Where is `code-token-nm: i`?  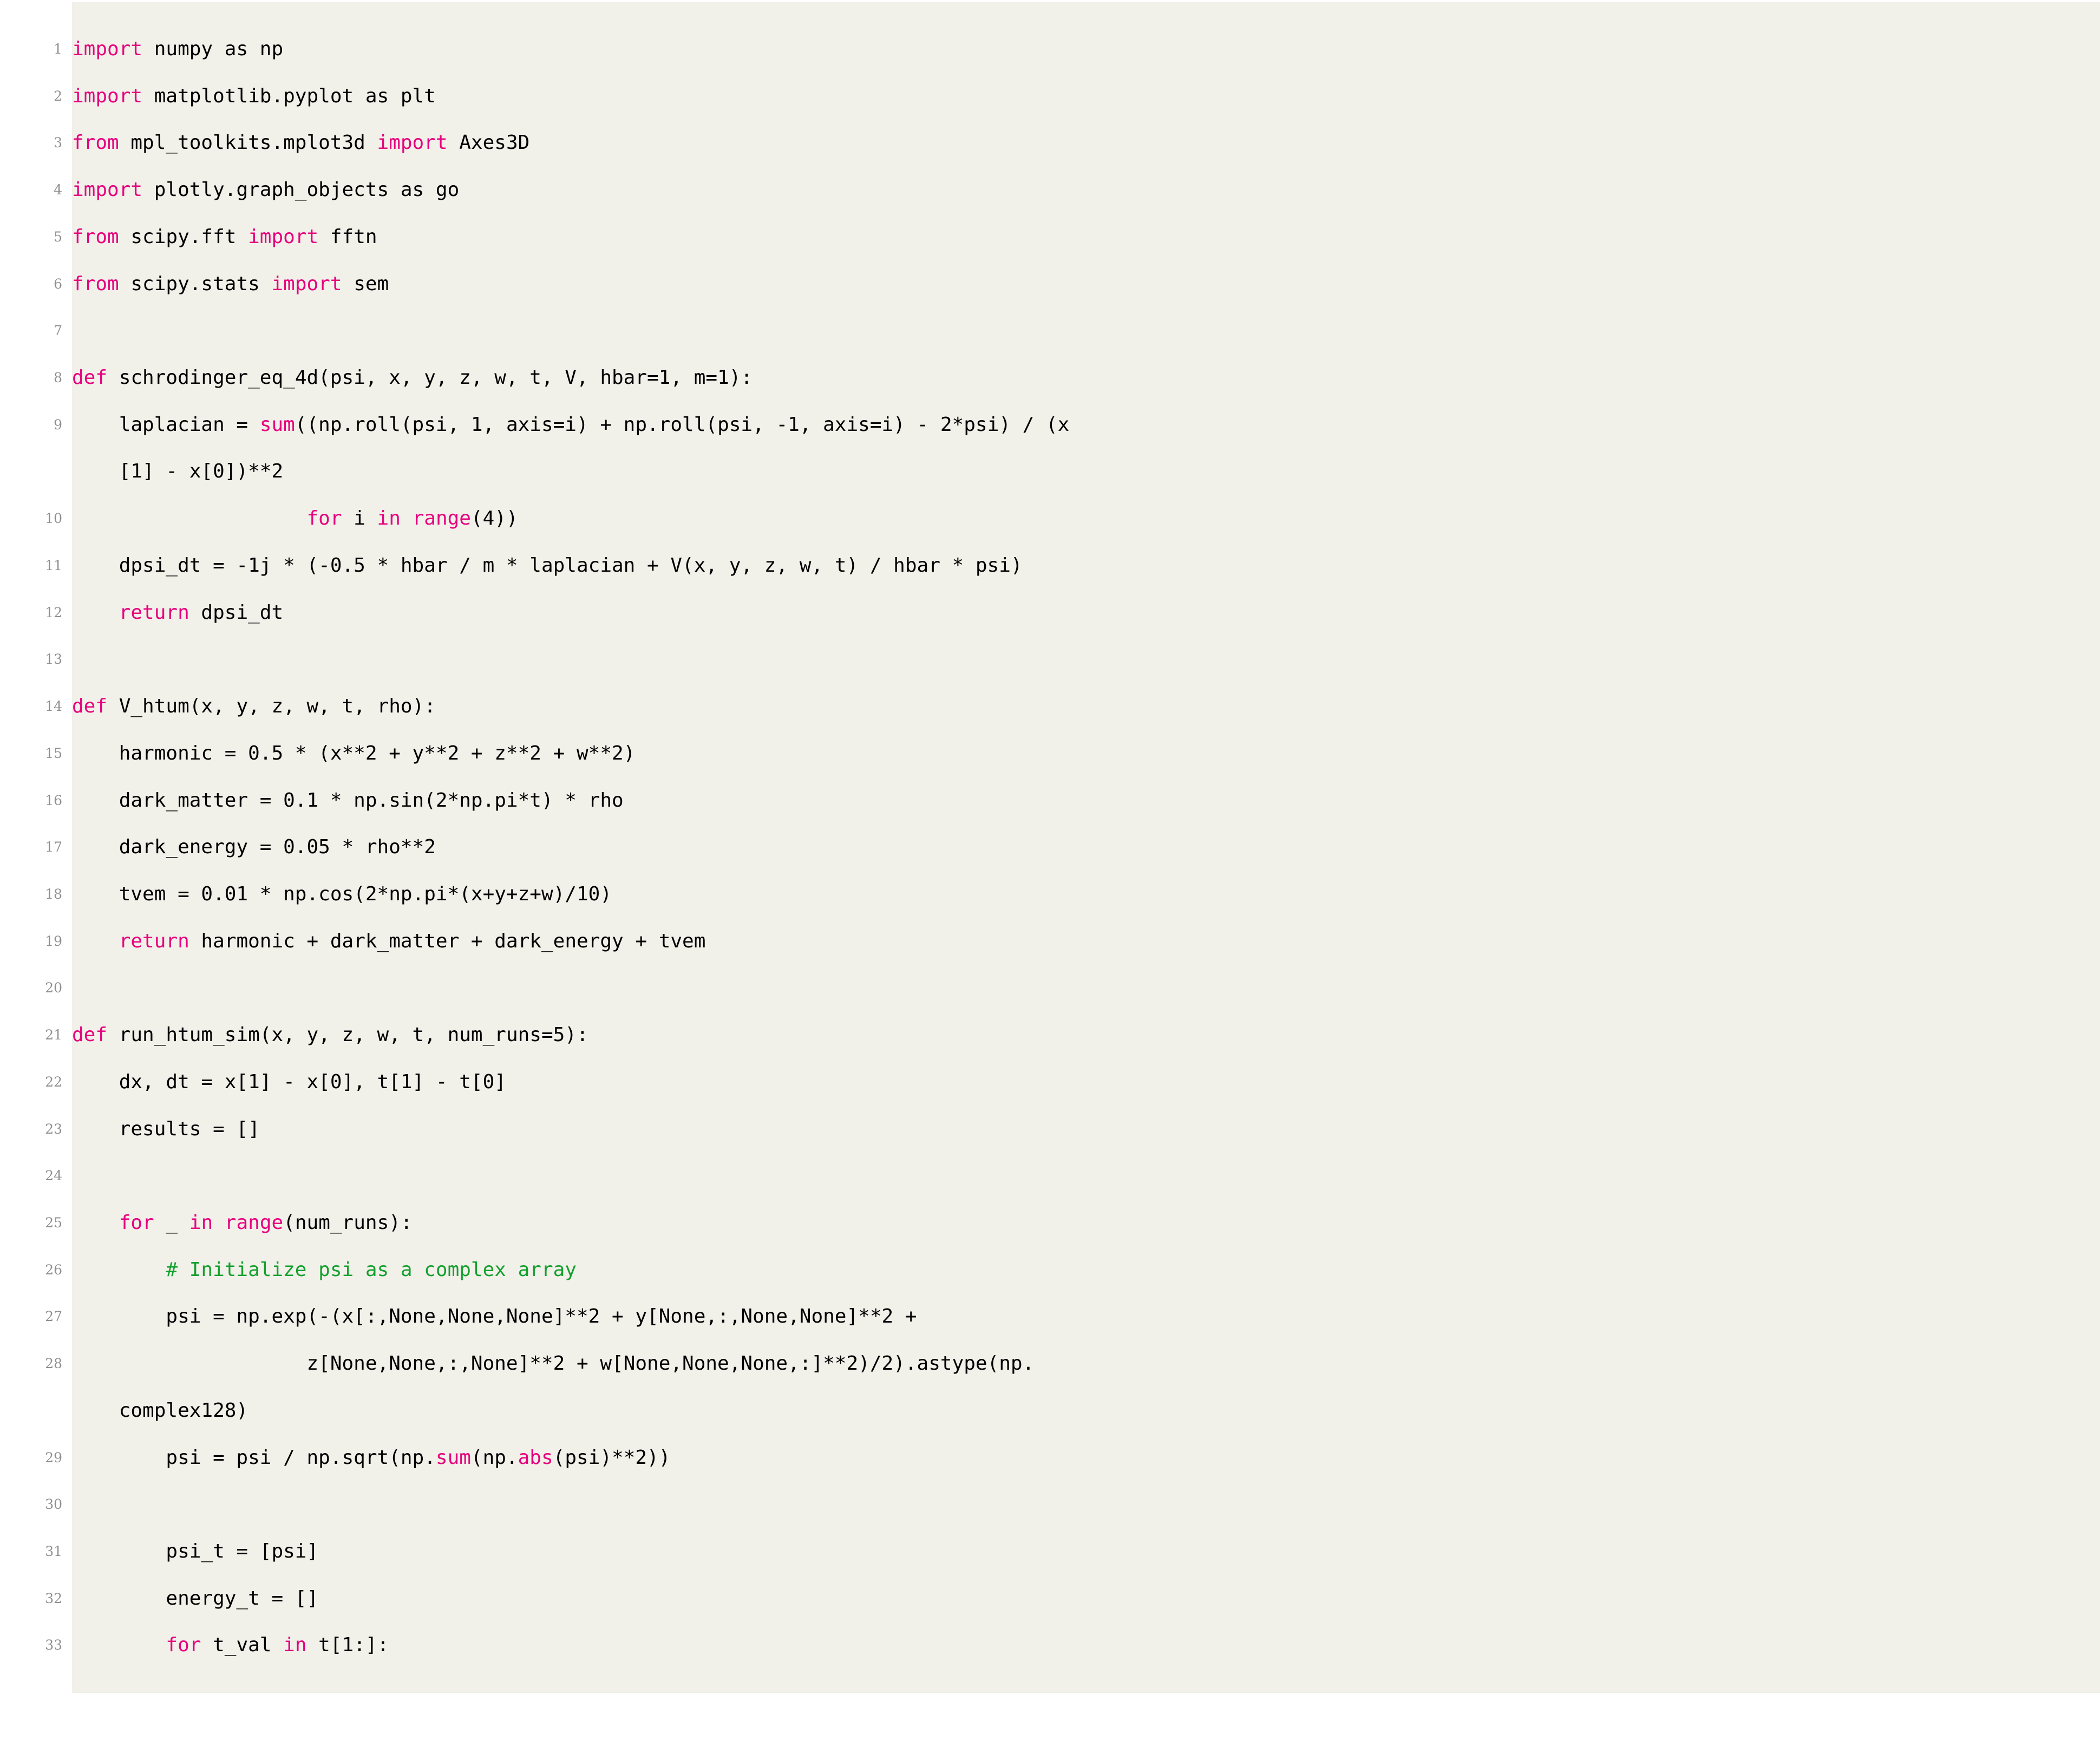
code-token-nm: i is located at coordinates (359, 518).